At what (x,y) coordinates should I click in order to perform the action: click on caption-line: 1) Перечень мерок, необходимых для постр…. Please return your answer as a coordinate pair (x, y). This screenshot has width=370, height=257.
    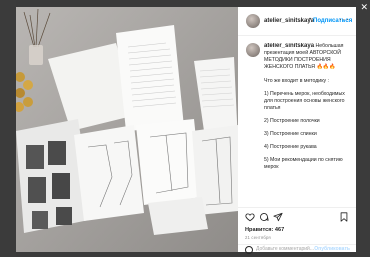
    Looking at the image, I should click on (304, 101).